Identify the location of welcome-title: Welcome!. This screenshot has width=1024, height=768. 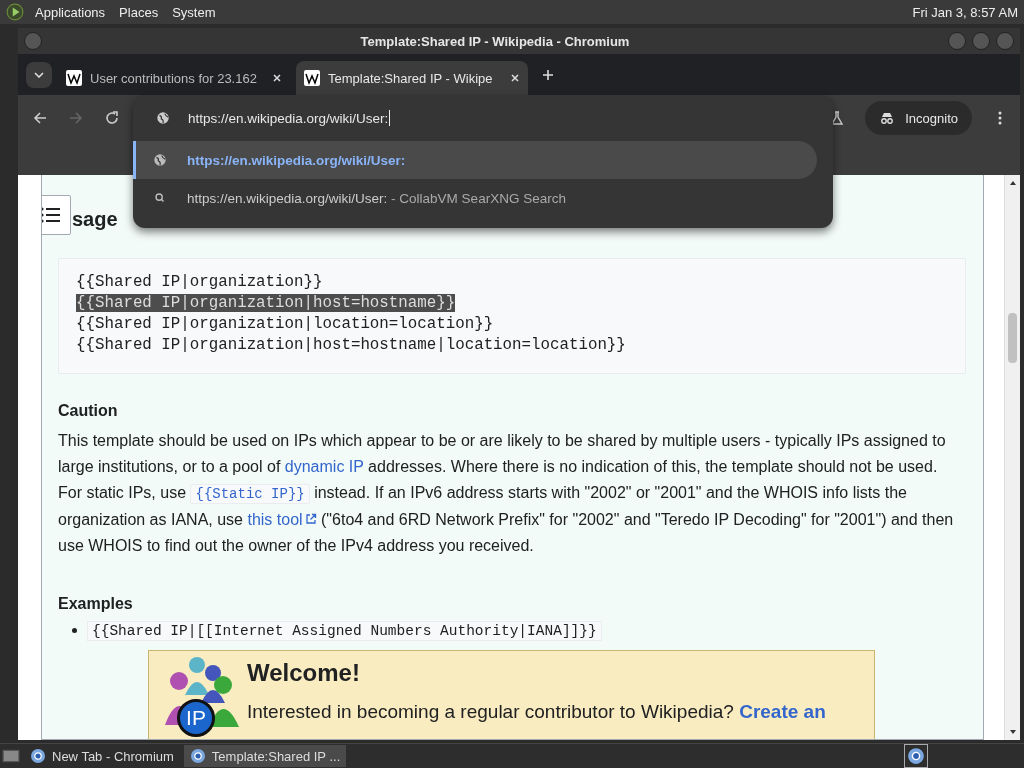
(304, 673).